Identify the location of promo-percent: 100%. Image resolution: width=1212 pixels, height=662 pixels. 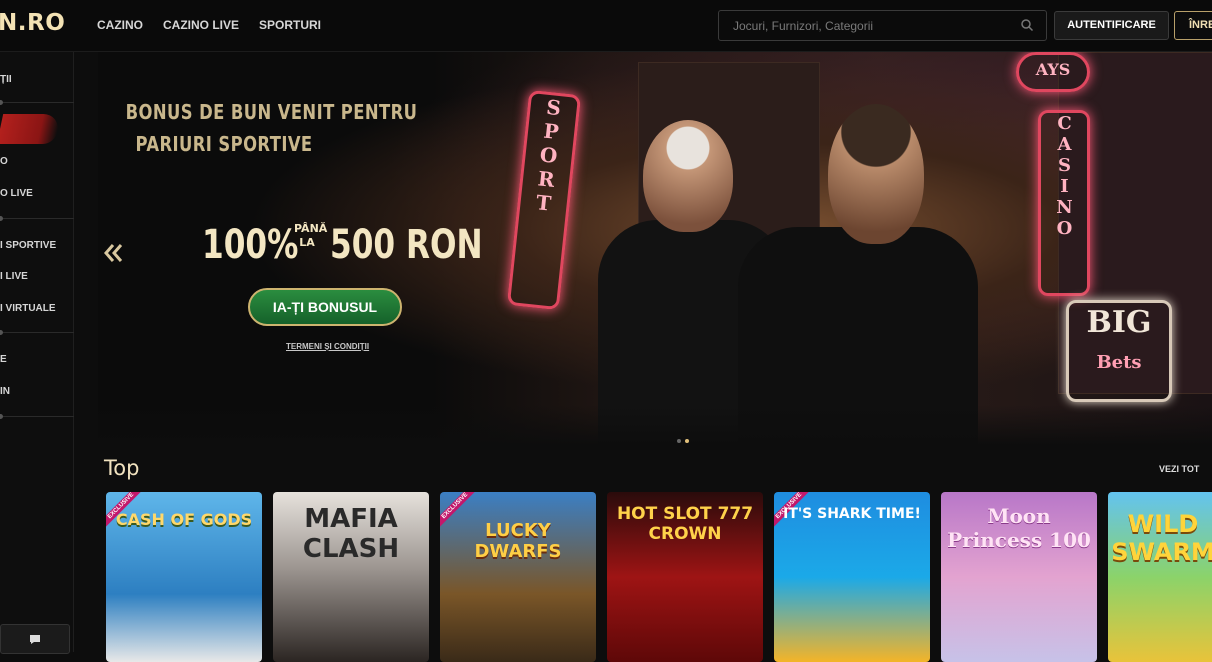
(250, 245).